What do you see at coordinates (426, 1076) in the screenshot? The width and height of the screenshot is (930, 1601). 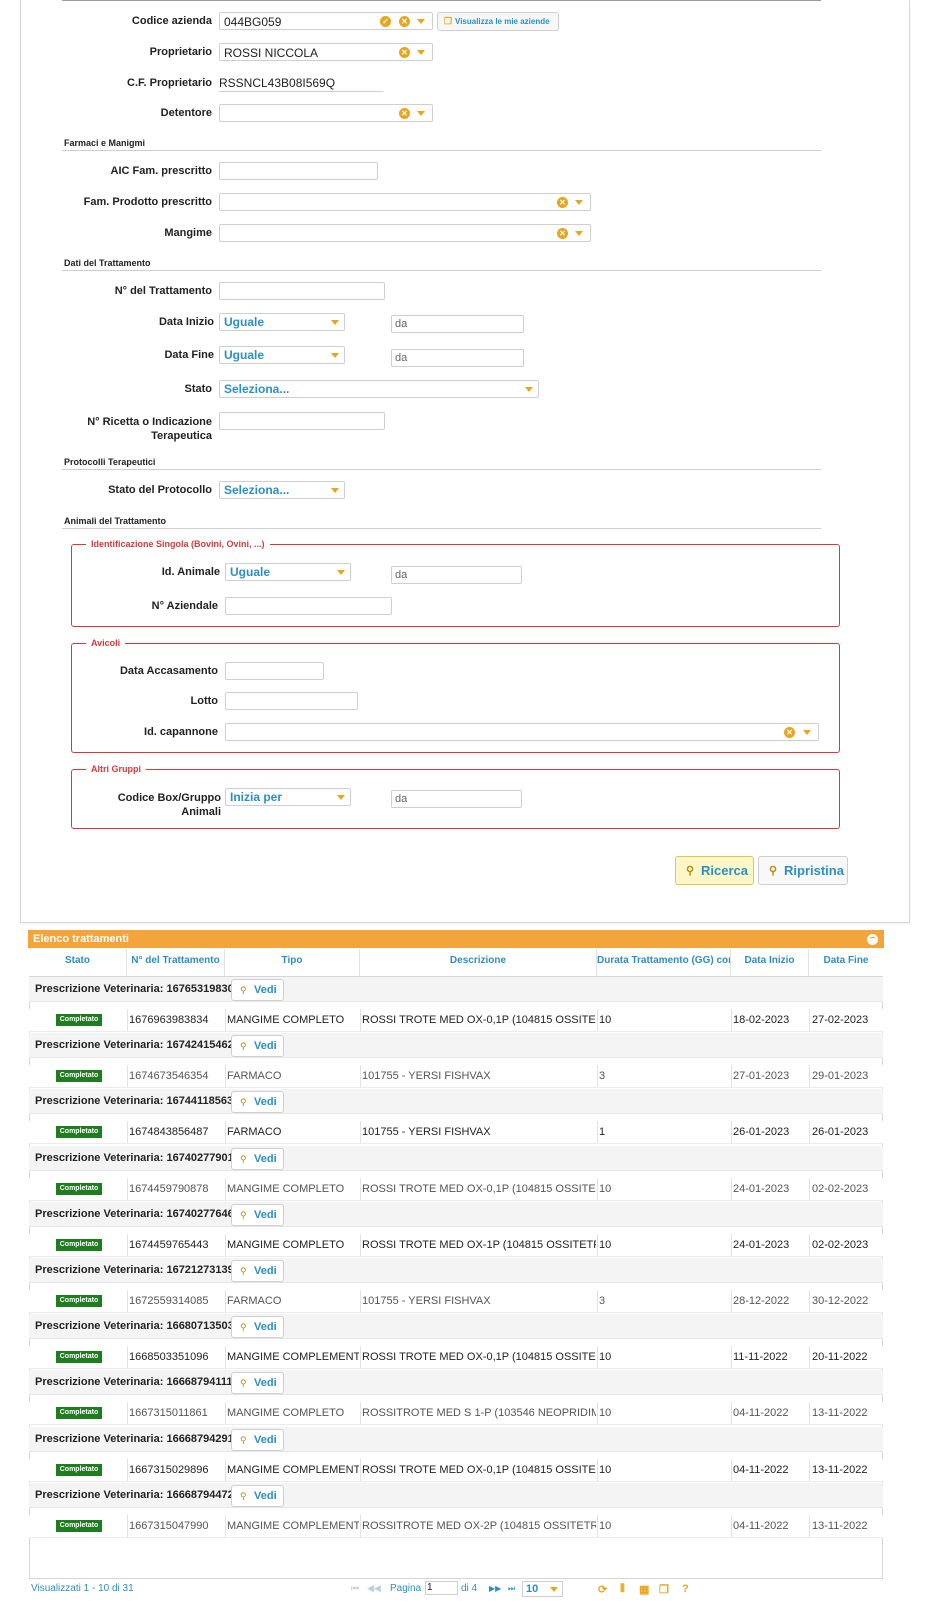 I see `cell-descrizione: 101755 - YERSI FISHVAX` at bounding box center [426, 1076].